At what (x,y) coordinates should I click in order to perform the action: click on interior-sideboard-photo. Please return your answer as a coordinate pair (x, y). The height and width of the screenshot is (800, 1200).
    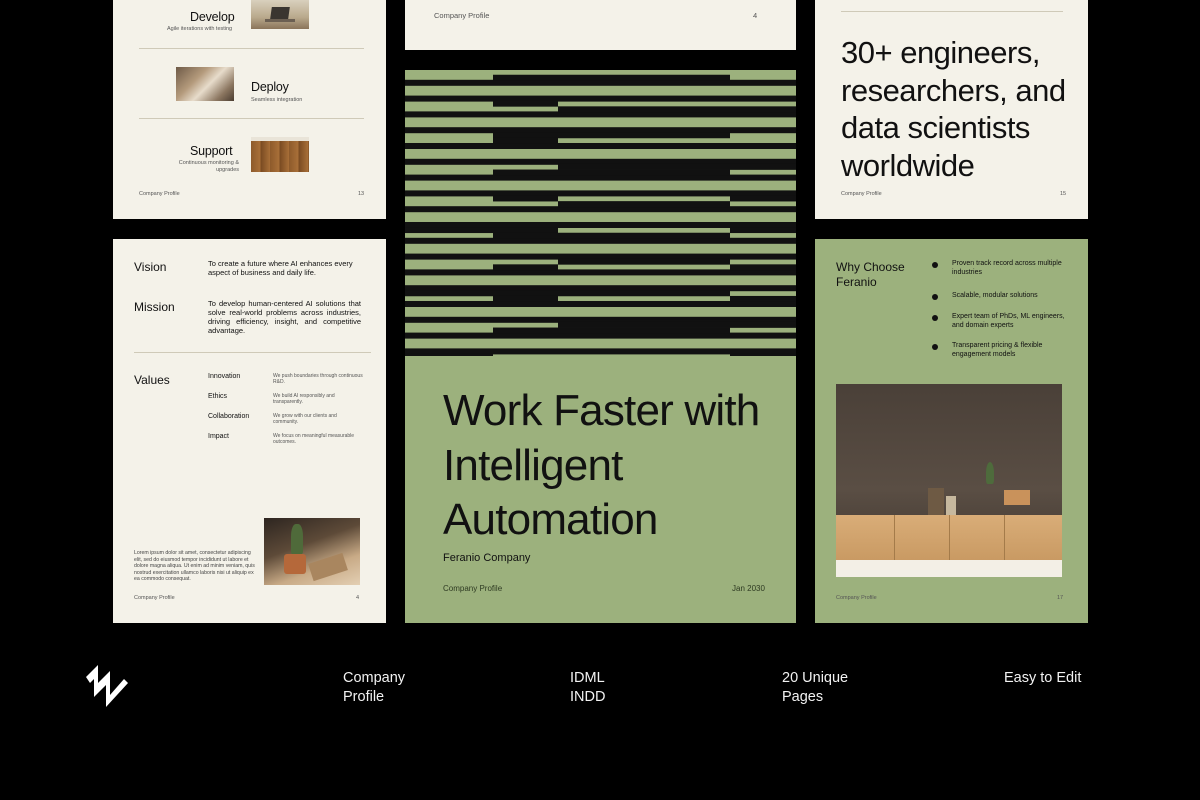
    Looking at the image, I should click on (949, 480).